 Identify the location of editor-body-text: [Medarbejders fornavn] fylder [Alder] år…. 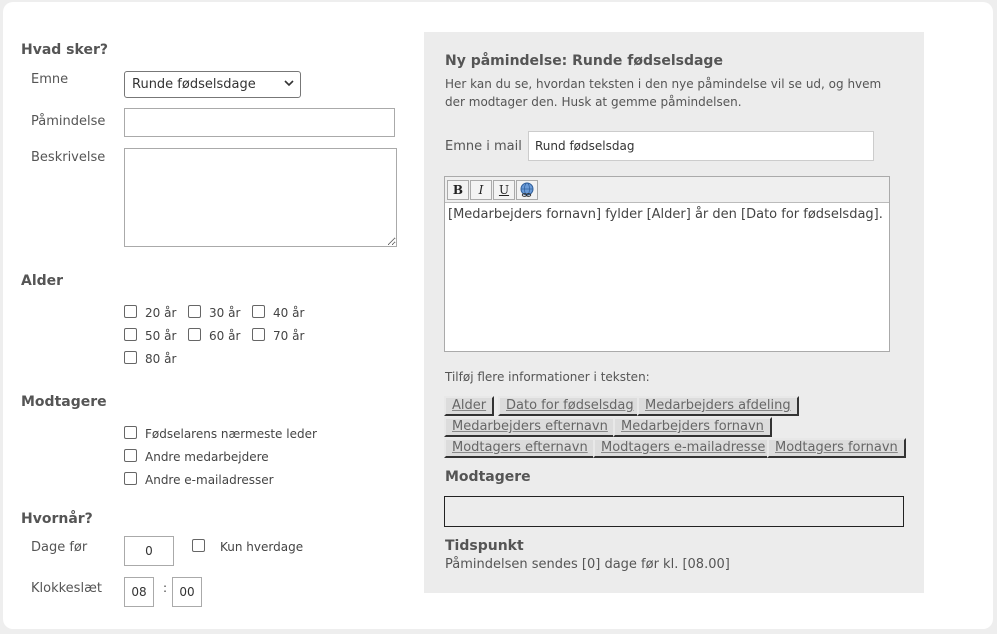
(667, 215).